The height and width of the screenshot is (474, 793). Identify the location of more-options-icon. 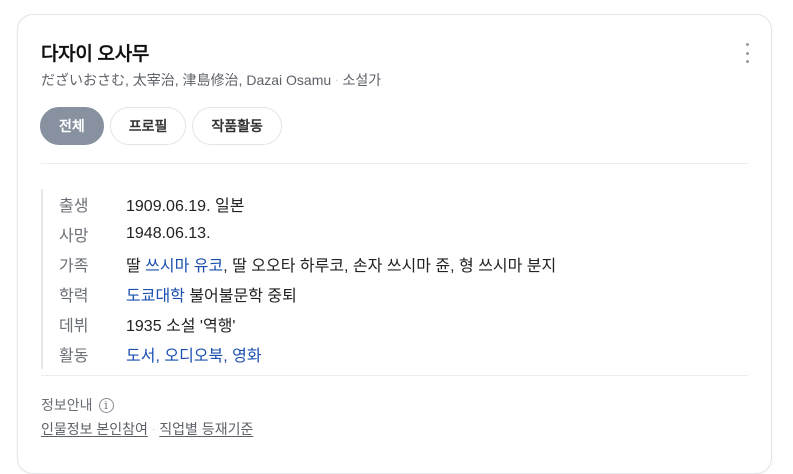
(747, 53).